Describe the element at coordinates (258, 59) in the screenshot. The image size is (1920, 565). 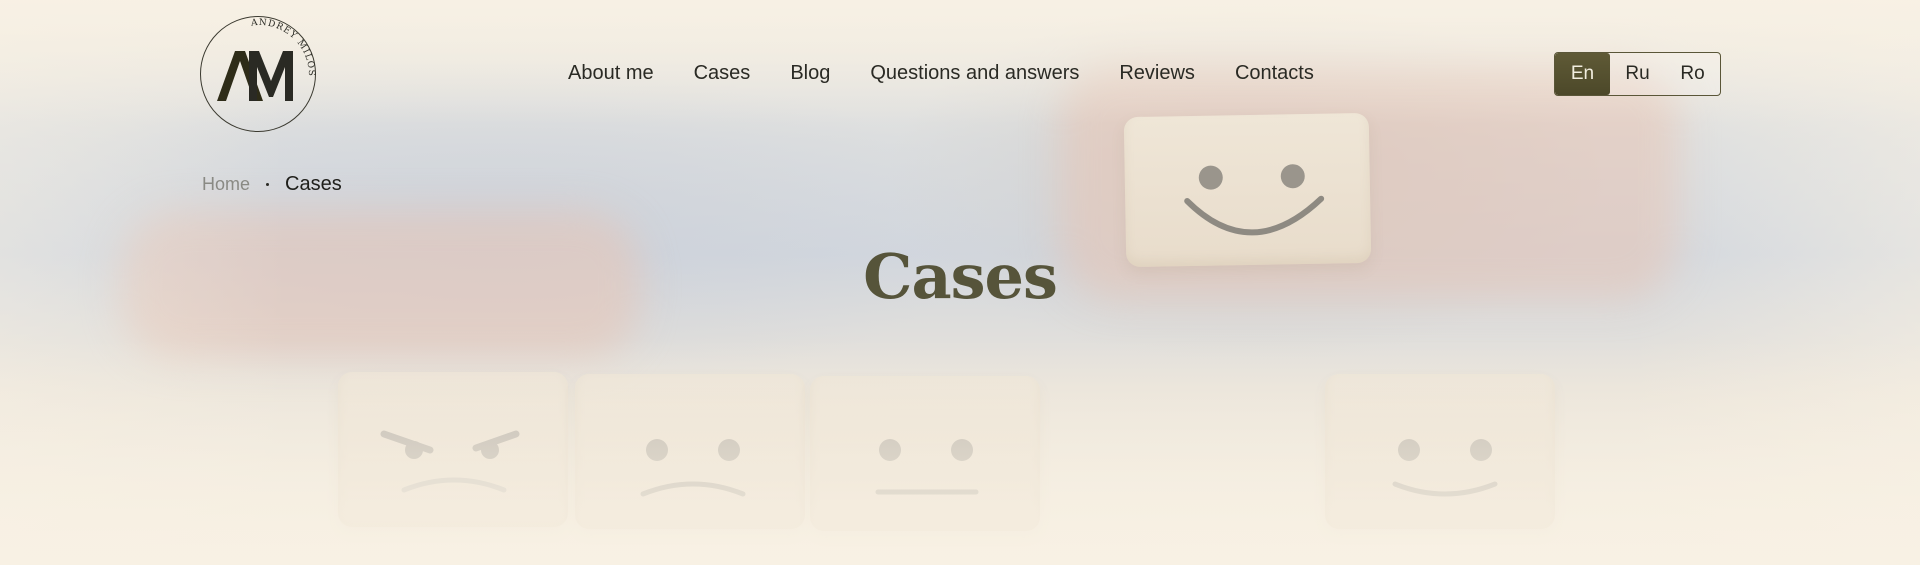
I see `logo-monogram-icon: ANDREY MILOSTIA` at that location.